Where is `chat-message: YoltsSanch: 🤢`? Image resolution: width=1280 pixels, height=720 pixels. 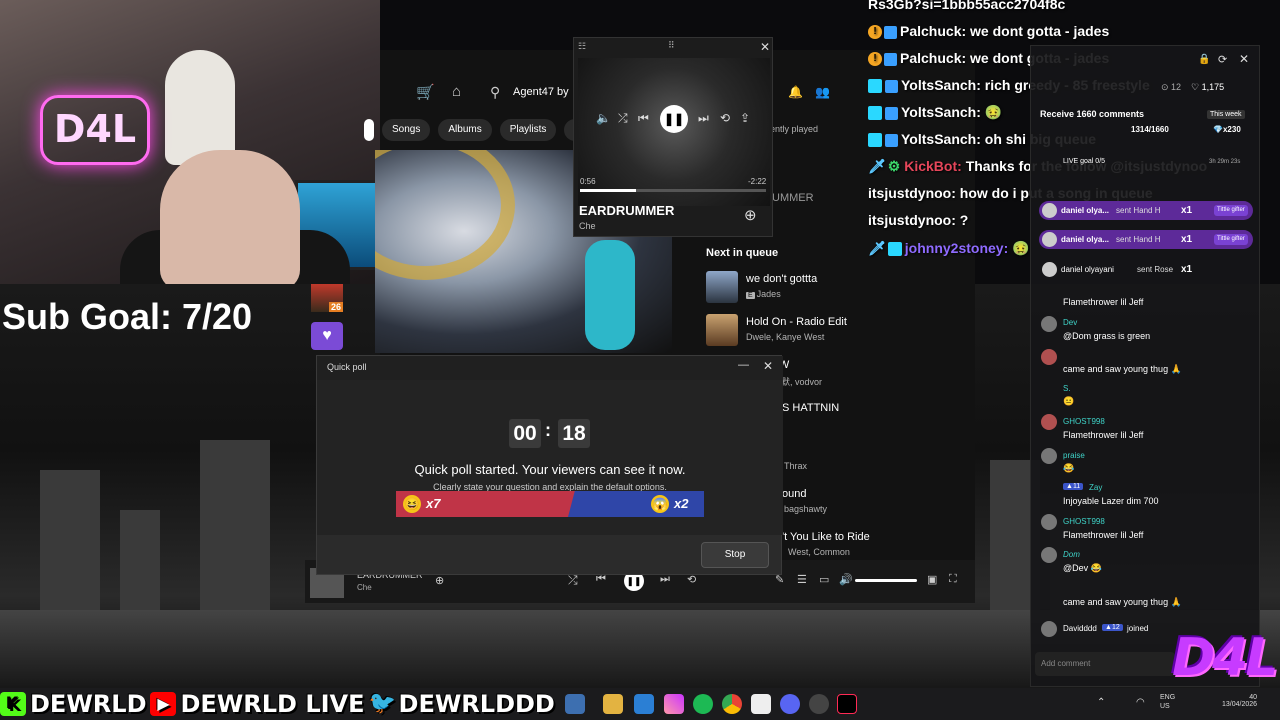 chat-message: YoltsSanch: 🤢 is located at coordinates (935, 112).